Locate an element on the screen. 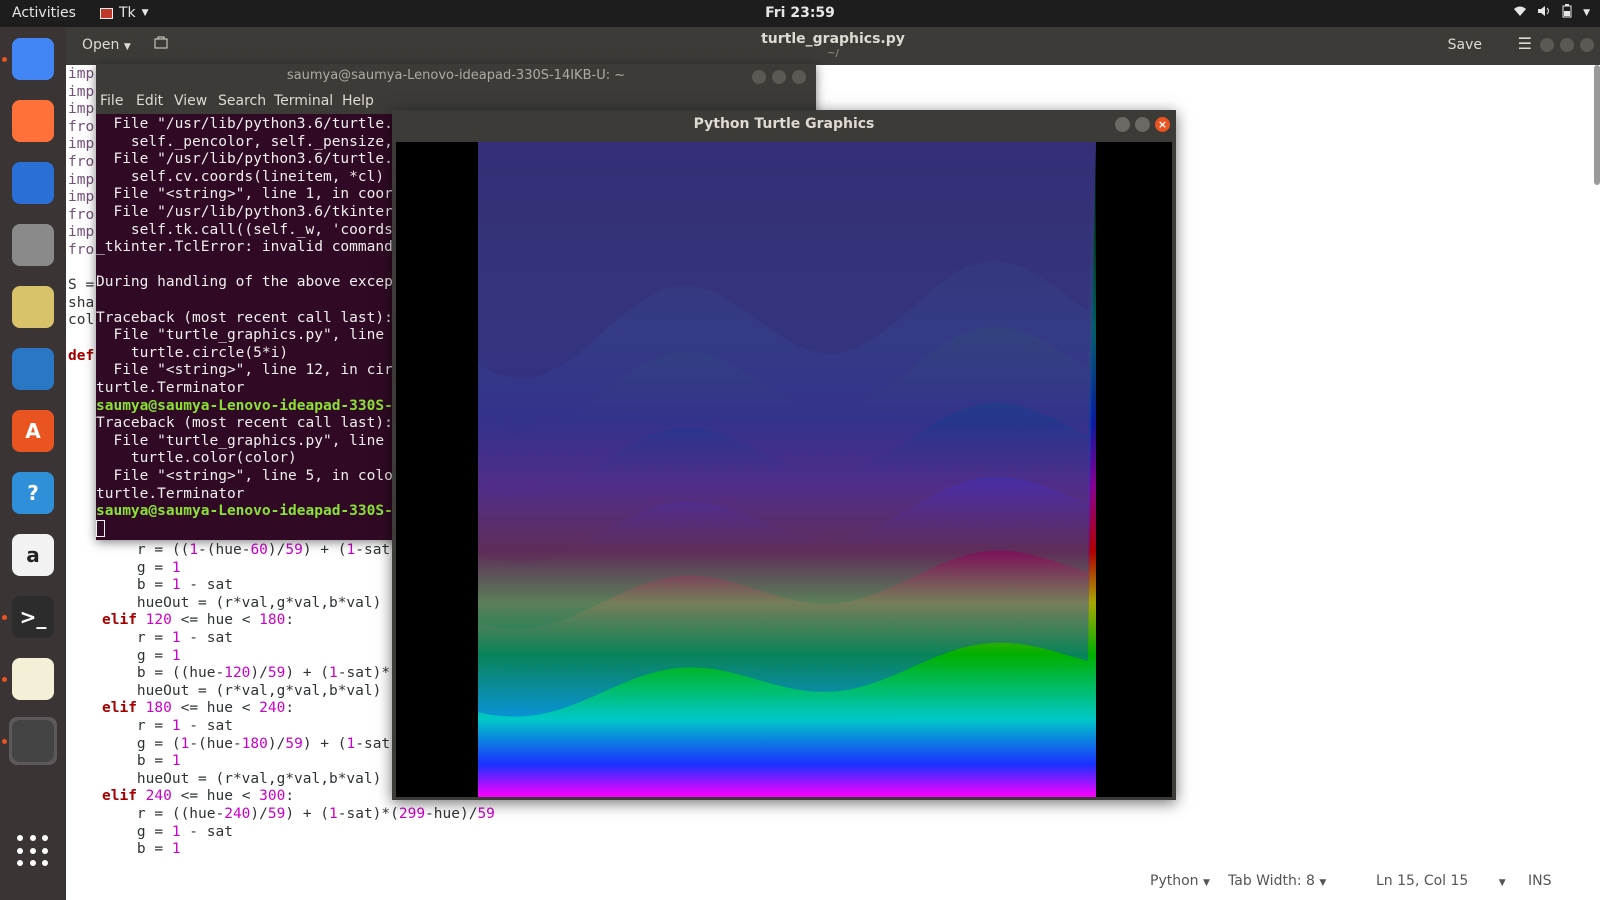  activities-button: Activities is located at coordinates (44, 13).